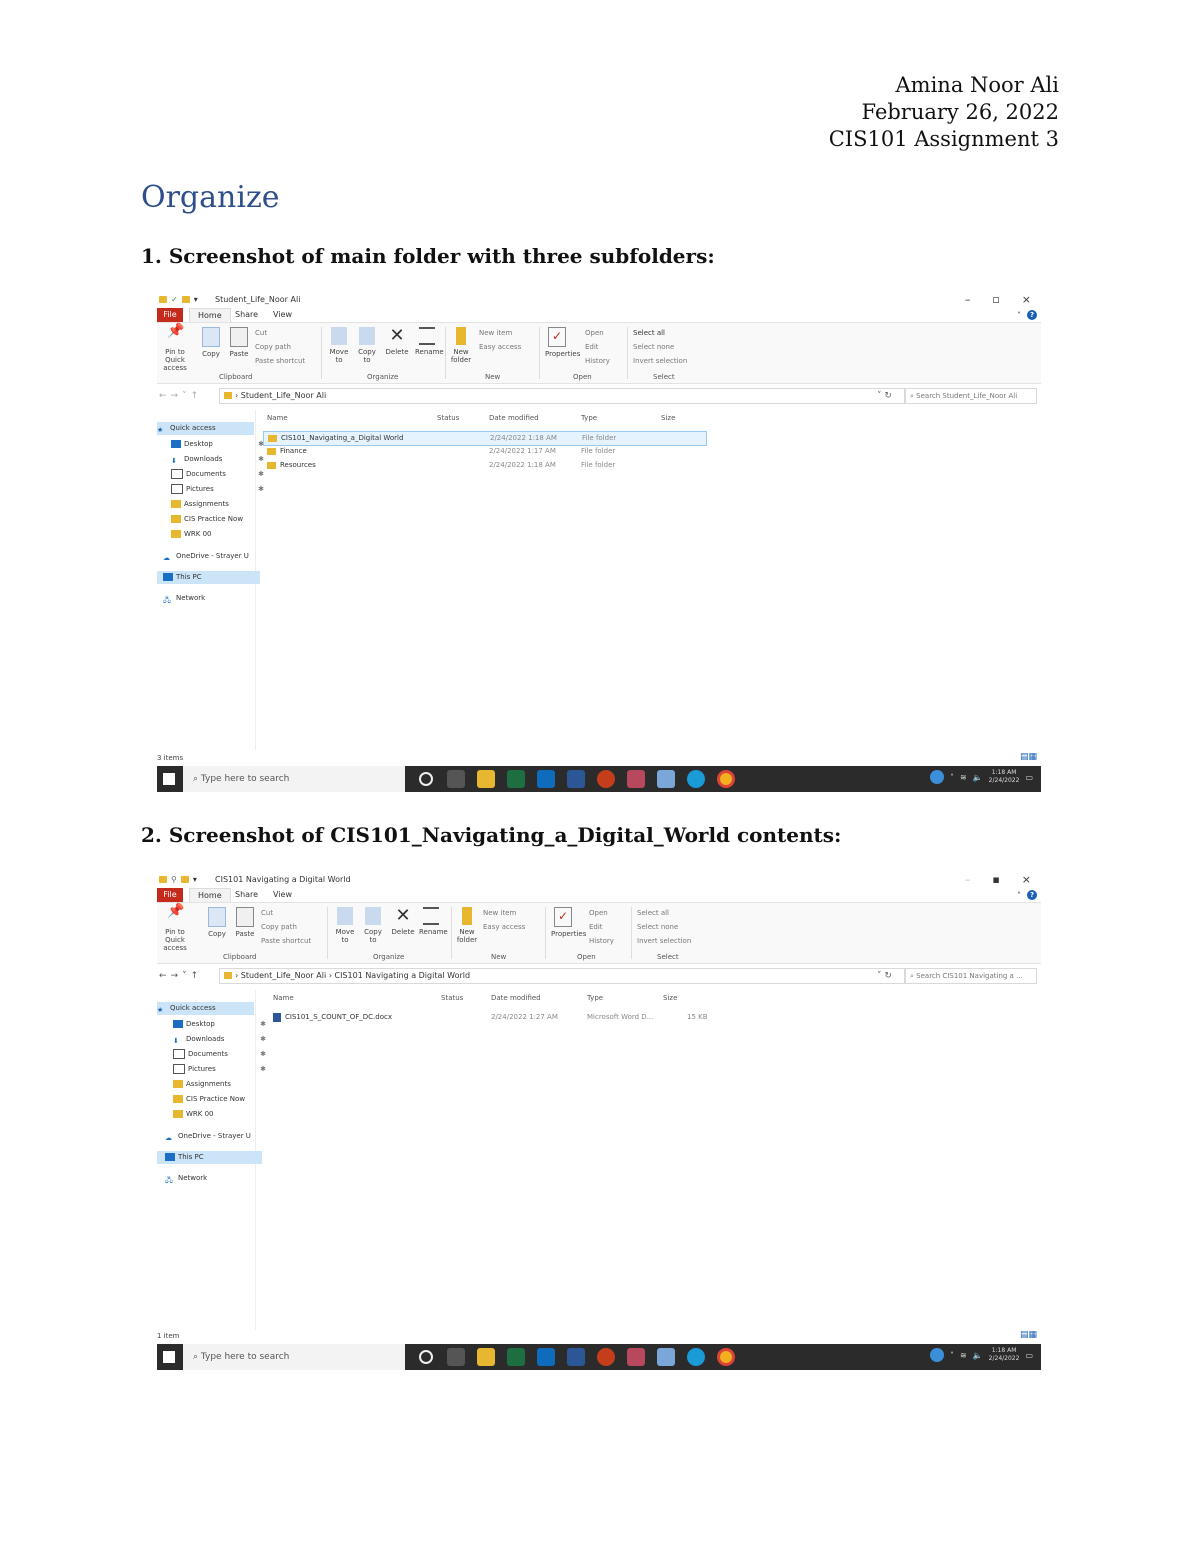 Image resolution: width=1200 pixels, height=1553 pixels. What do you see at coordinates (1028, 1335) in the screenshot?
I see `view-toggle-icon: ▤▦` at bounding box center [1028, 1335].